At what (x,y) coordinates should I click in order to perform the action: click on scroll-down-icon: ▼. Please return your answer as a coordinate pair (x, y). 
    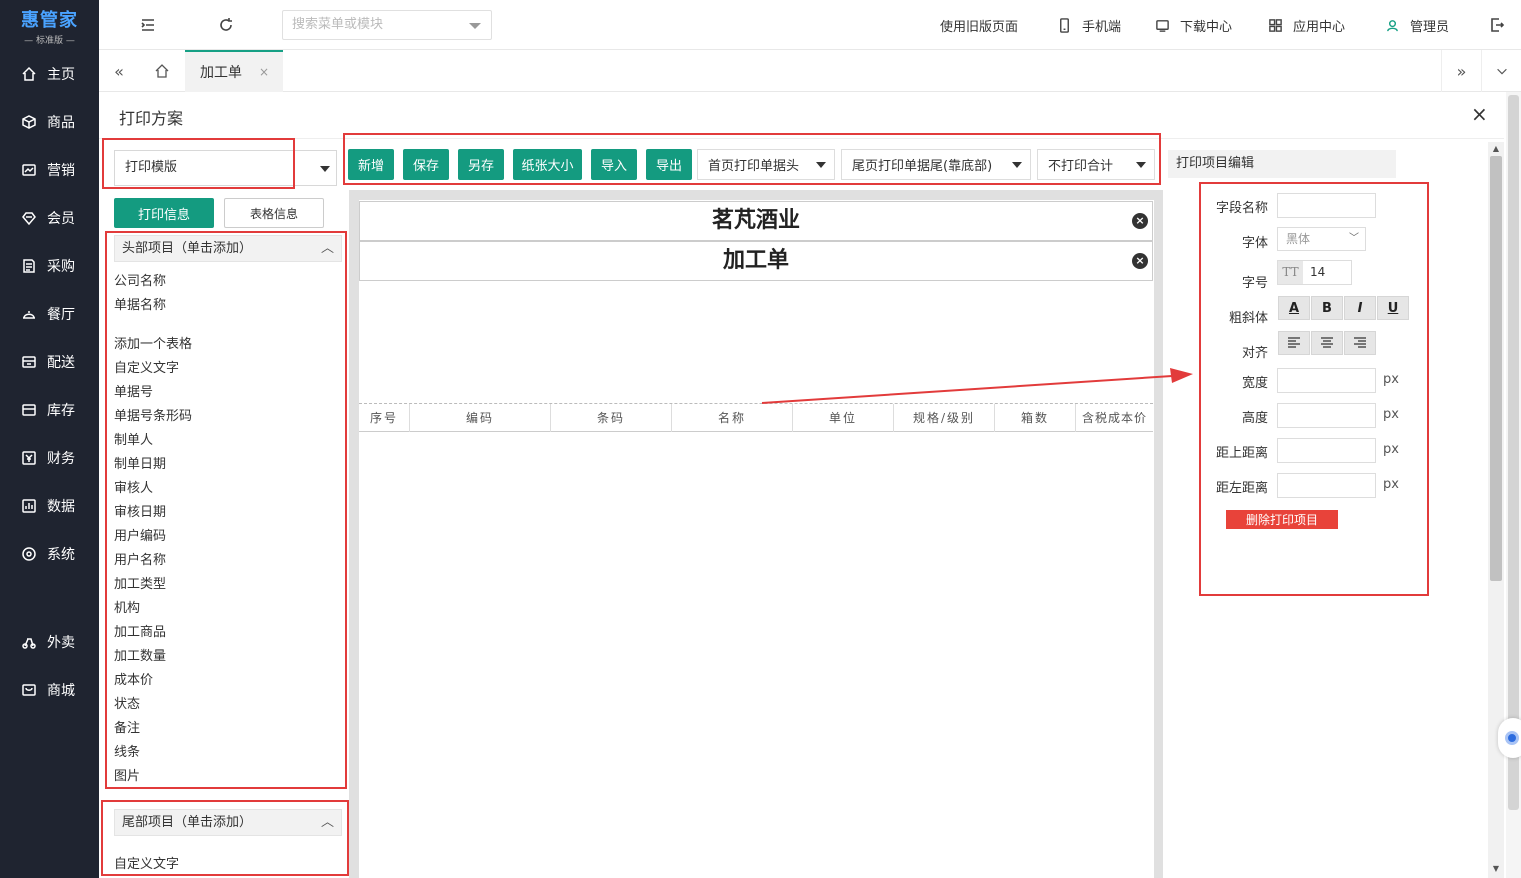
    Looking at the image, I should click on (1496, 869).